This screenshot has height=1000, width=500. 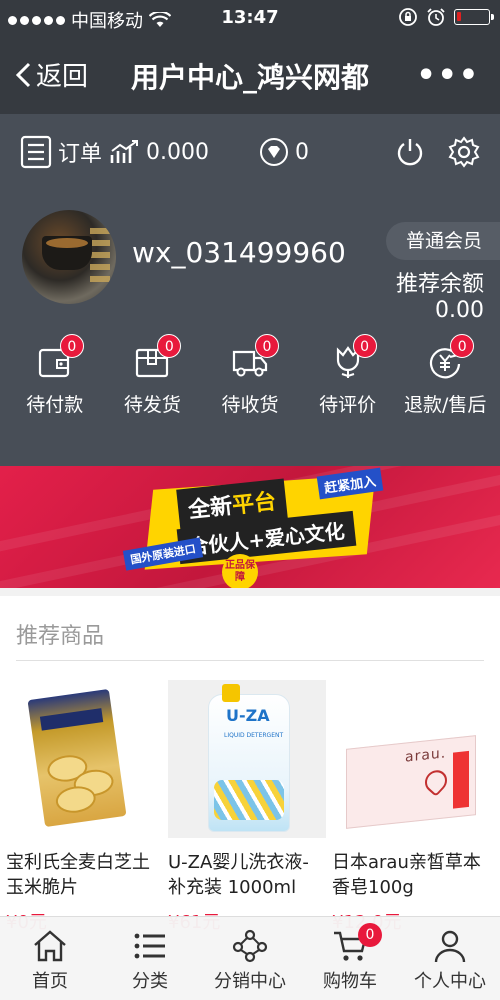 What do you see at coordinates (442, 241) in the screenshot?
I see `member-badge: 普通会员` at bounding box center [442, 241].